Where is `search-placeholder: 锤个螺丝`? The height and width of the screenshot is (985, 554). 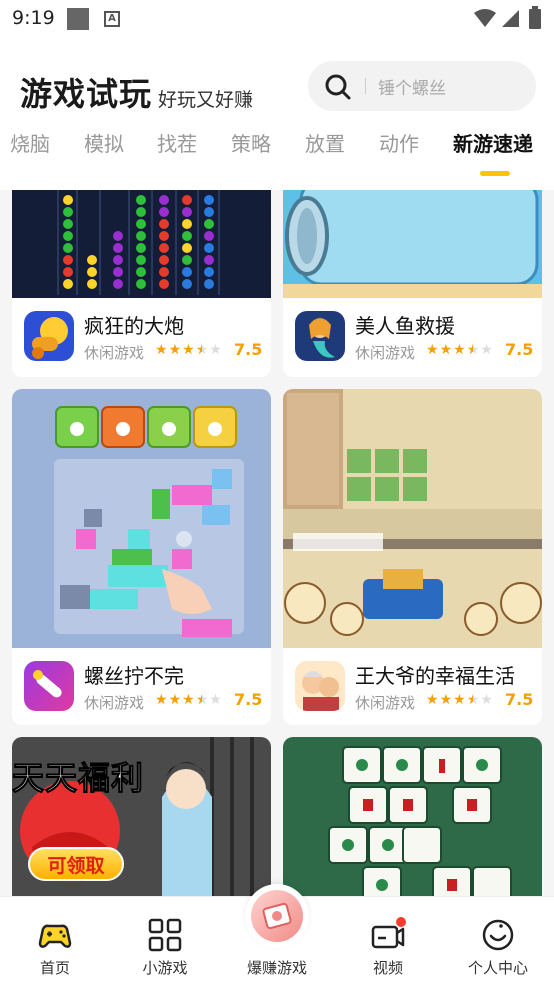
search-placeholder: 锤个螺丝 is located at coordinates (412, 89).